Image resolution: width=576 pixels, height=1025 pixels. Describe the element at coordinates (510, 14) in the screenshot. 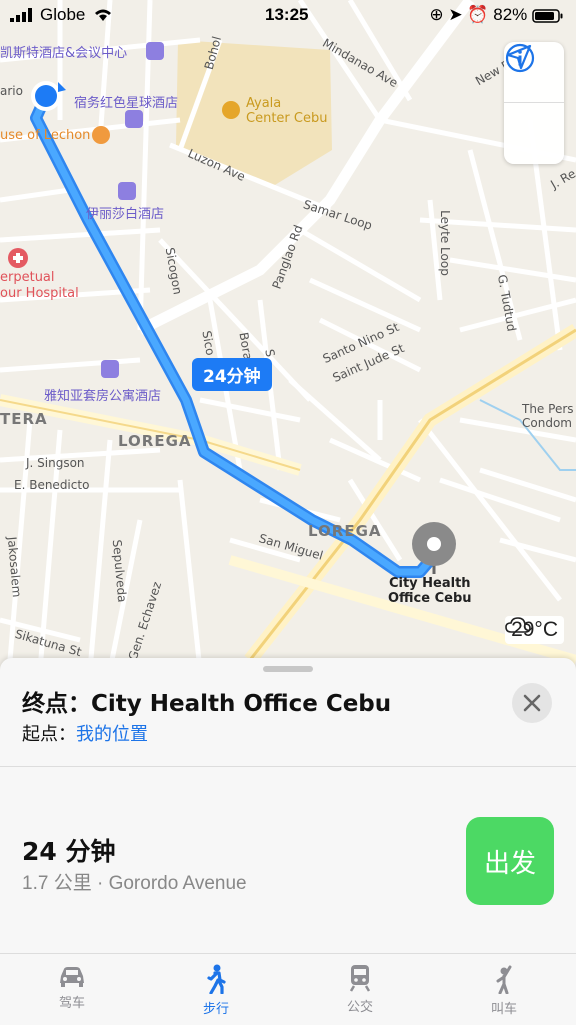

I see `battery-percent: 82%` at that location.